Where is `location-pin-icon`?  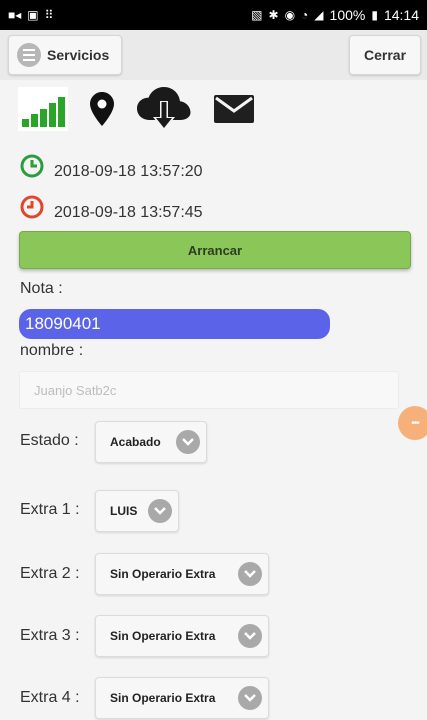
location-pin-icon is located at coordinates (102, 109).